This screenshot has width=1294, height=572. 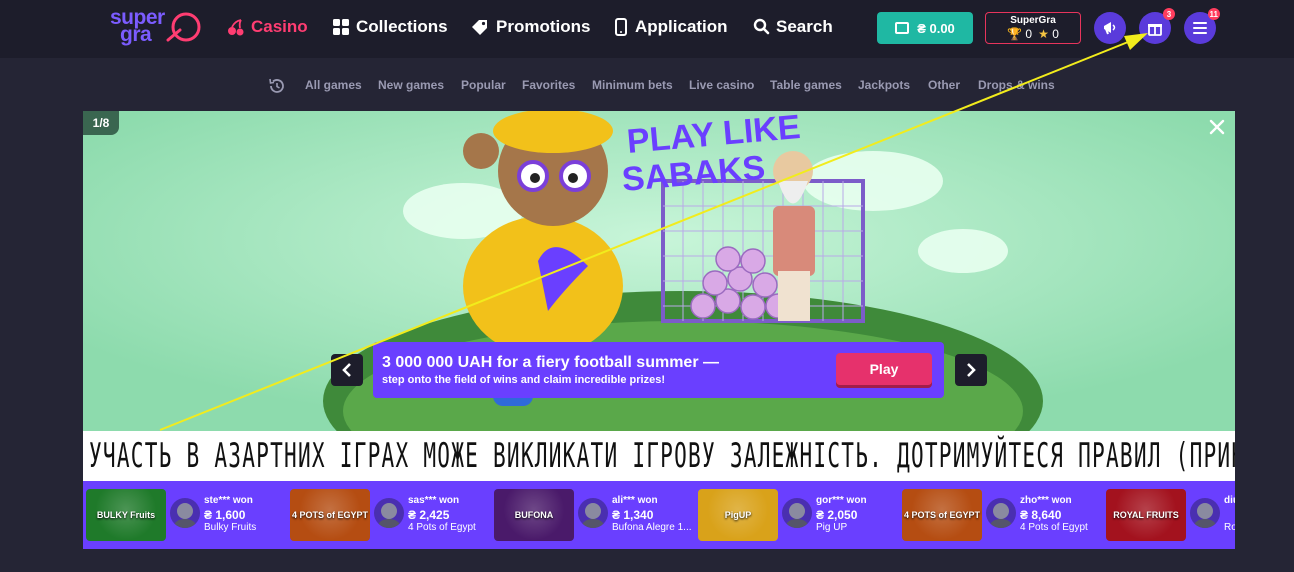 I want to click on category-new-games: New games, so click(x=411, y=85).